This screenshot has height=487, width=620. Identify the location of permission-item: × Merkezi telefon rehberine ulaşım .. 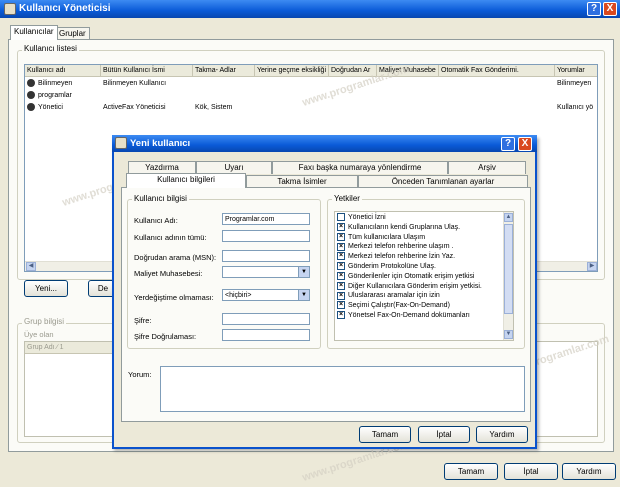
(419, 247).